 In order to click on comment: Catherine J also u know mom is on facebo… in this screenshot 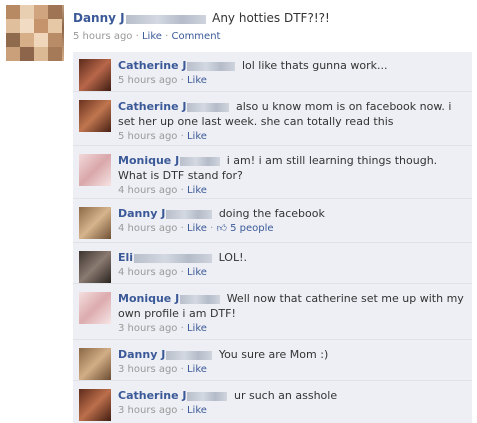, I will do `click(272, 119)`.